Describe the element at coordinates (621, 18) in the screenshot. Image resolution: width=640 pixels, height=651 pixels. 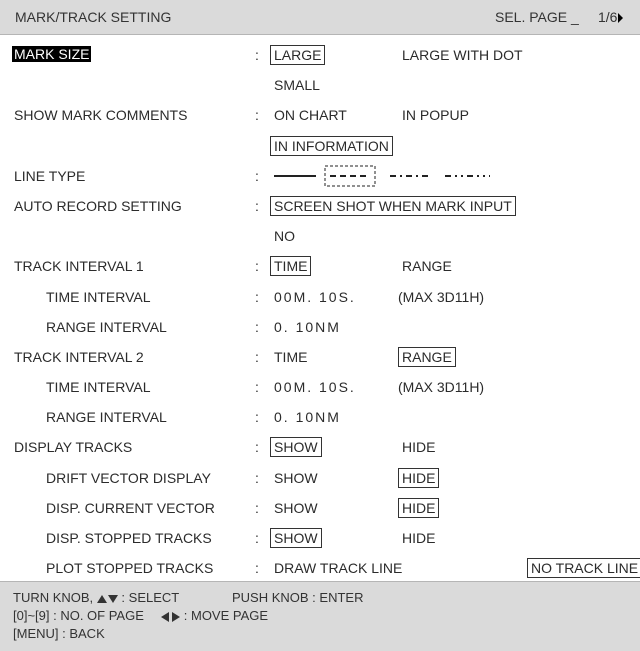
I see `next-page-arrow-icon` at that location.